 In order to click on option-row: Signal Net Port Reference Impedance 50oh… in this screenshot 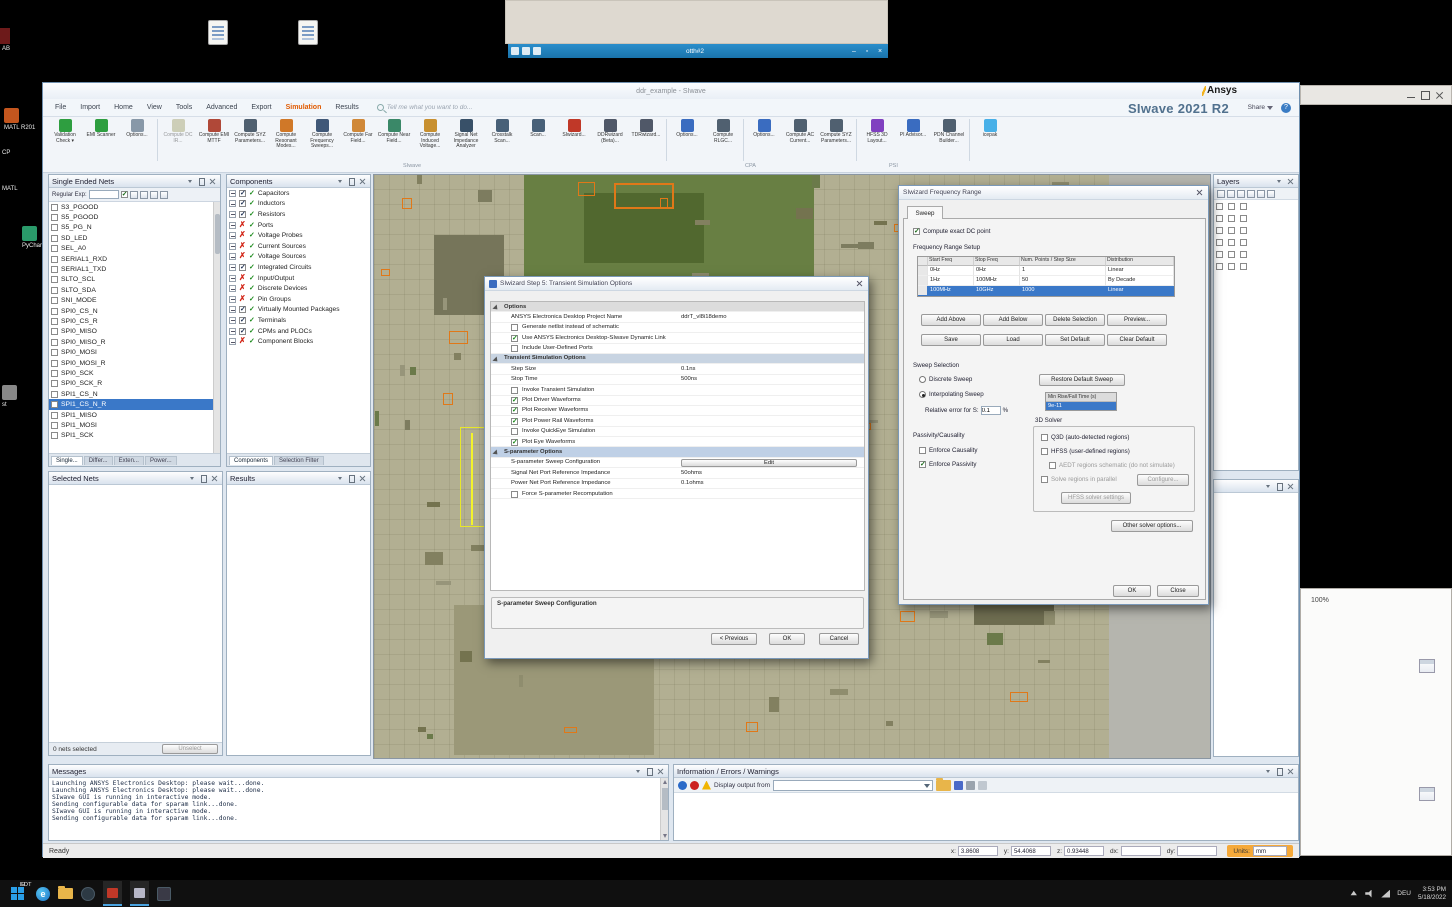, I will do `click(677, 473)`.